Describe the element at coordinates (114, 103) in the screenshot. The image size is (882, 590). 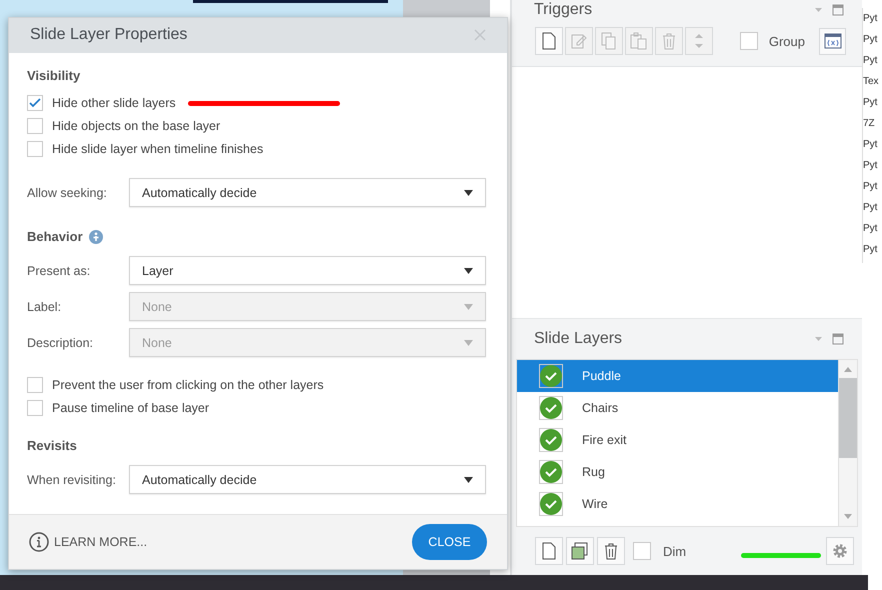
I see `checkbox-label: Hide other slide layers` at that location.